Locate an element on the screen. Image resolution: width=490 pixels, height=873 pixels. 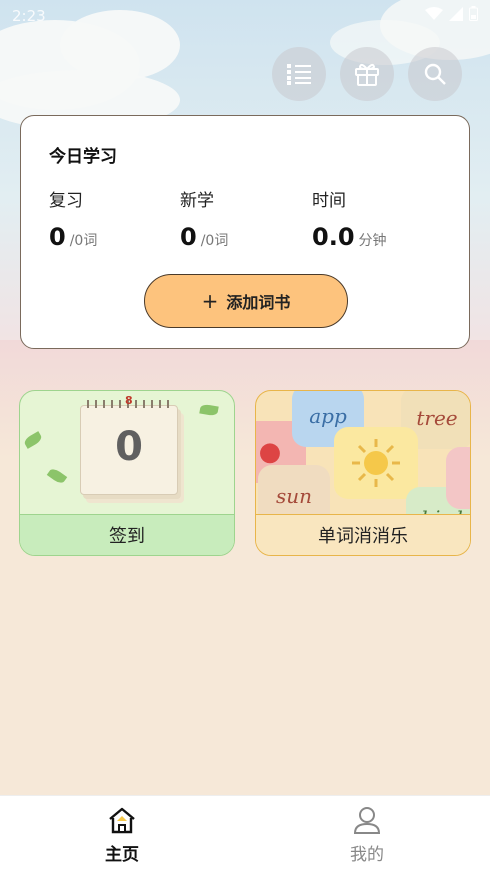
new-unit: /0词 is located at coordinates (214, 241).